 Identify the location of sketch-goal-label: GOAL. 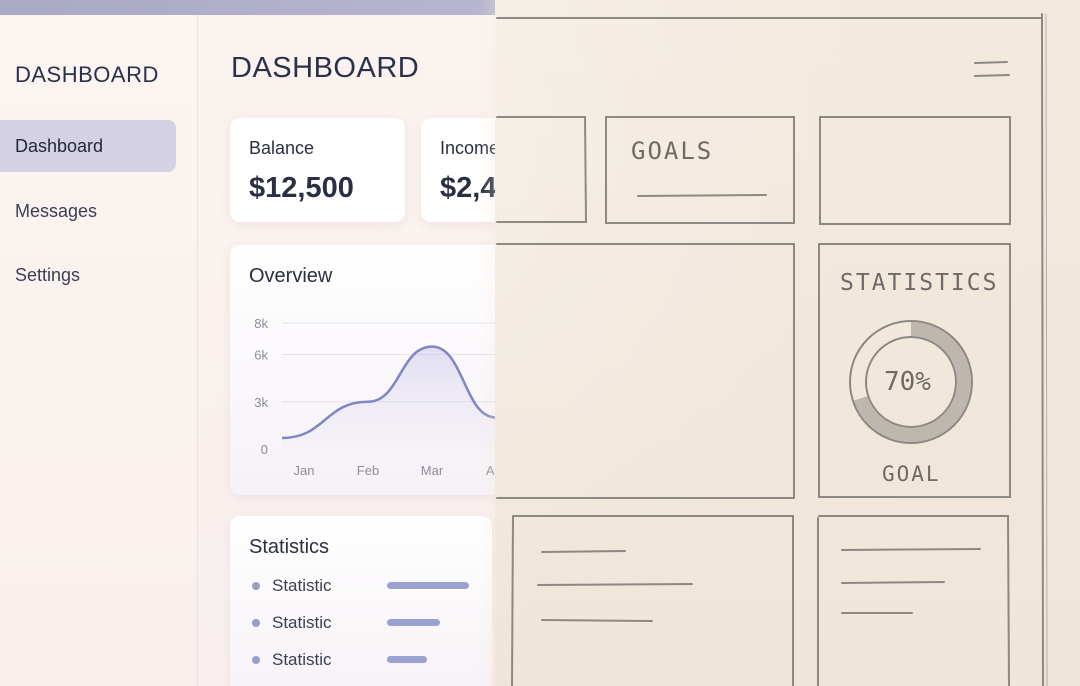
(911, 474).